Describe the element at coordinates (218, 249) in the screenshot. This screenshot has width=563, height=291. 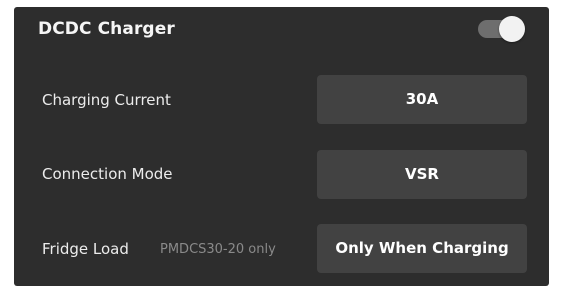
I see `fridge-load-sublabel: PMDCS30-20 only` at that location.